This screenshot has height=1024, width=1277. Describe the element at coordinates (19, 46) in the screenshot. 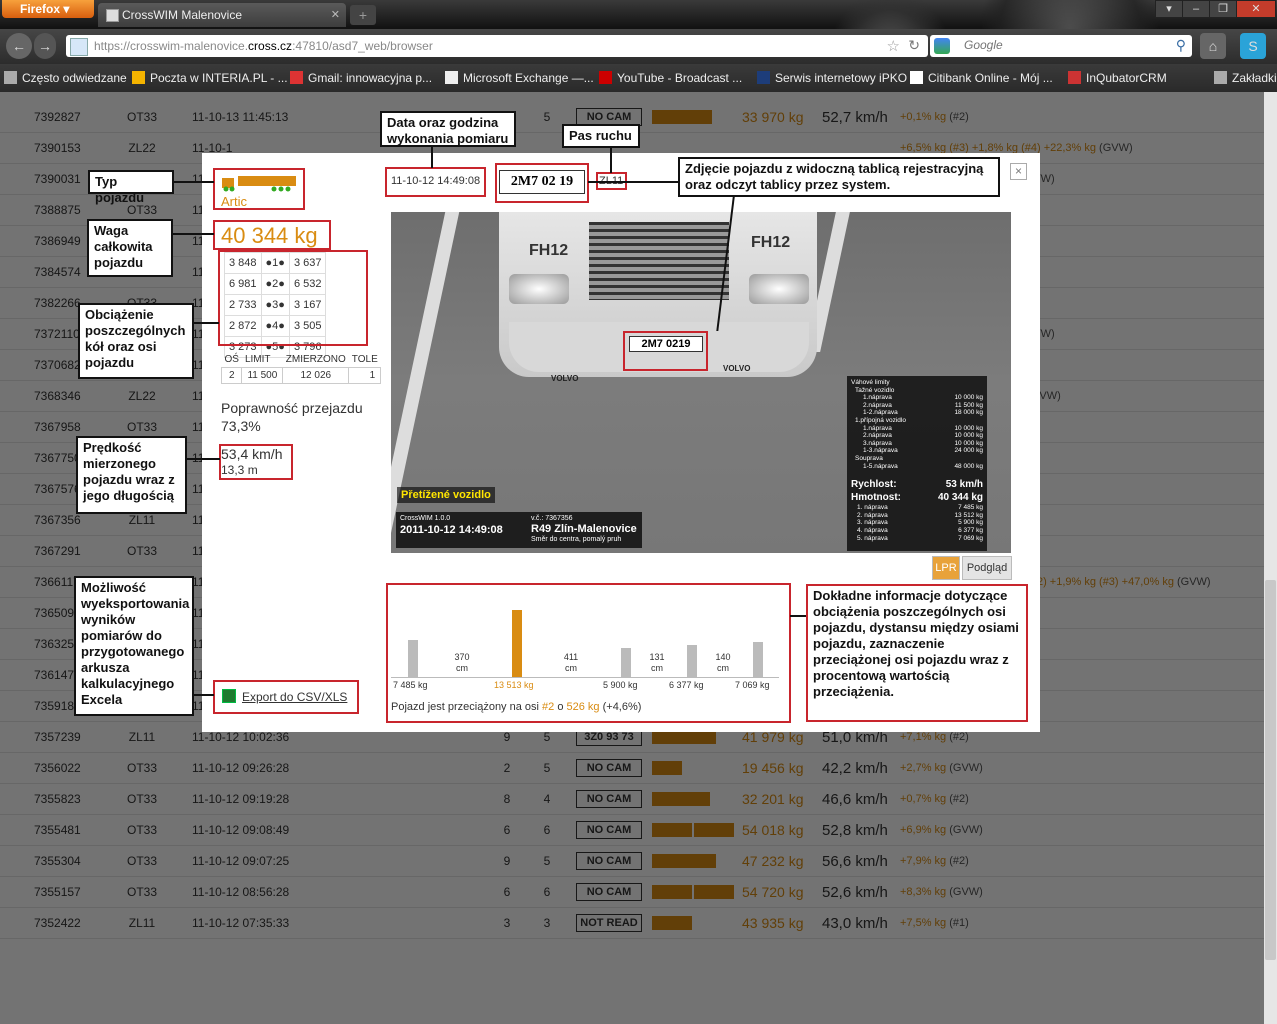

I see `back-button: ←` at that location.